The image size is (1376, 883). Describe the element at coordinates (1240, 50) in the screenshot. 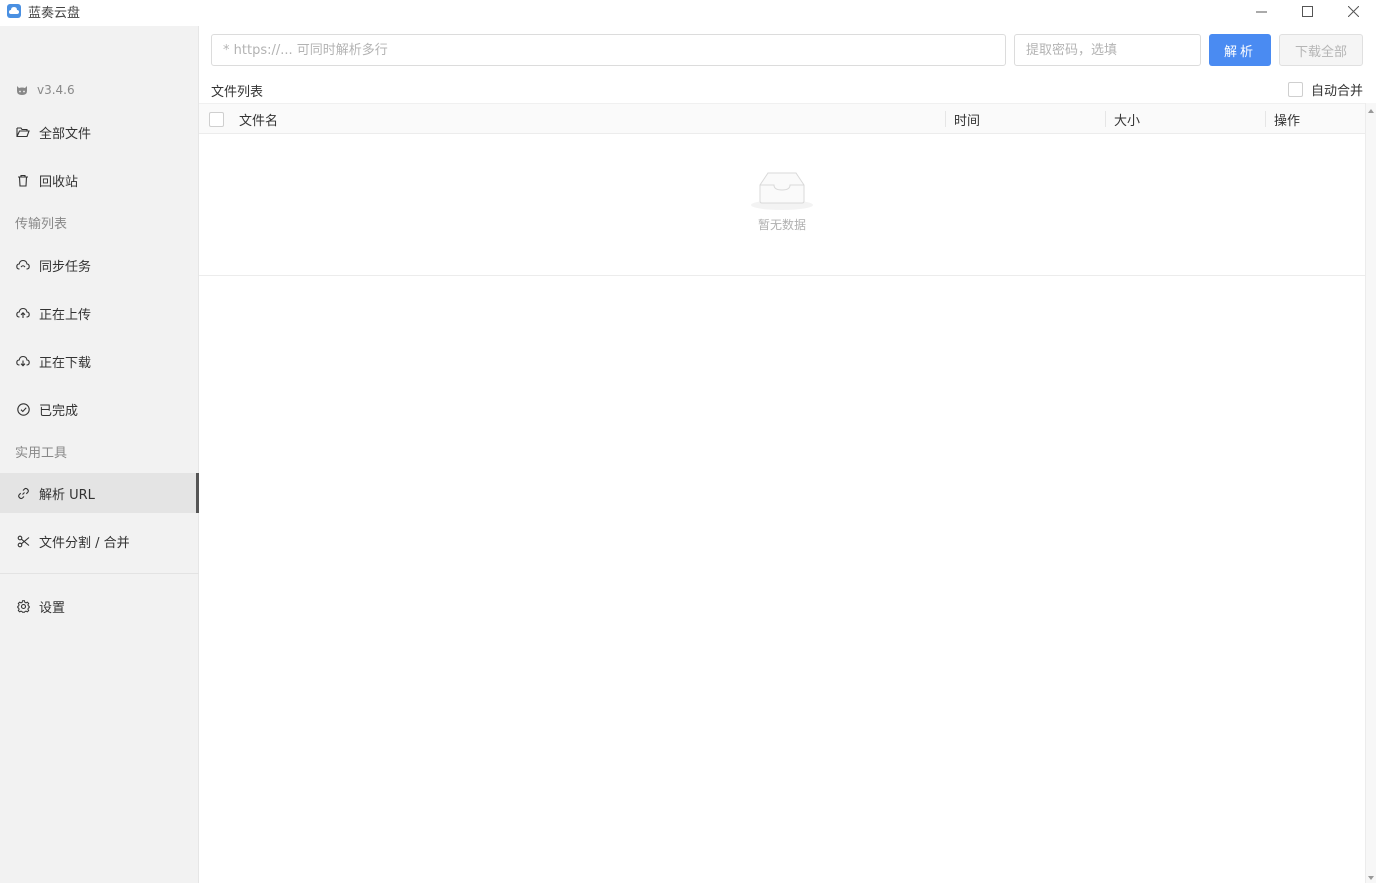

I see `parse-button: 解析` at that location.